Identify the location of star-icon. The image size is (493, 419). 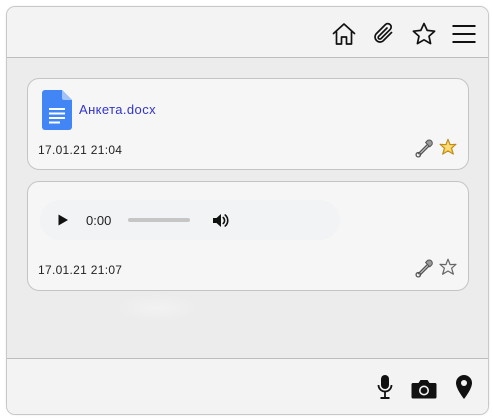
(424, 34).